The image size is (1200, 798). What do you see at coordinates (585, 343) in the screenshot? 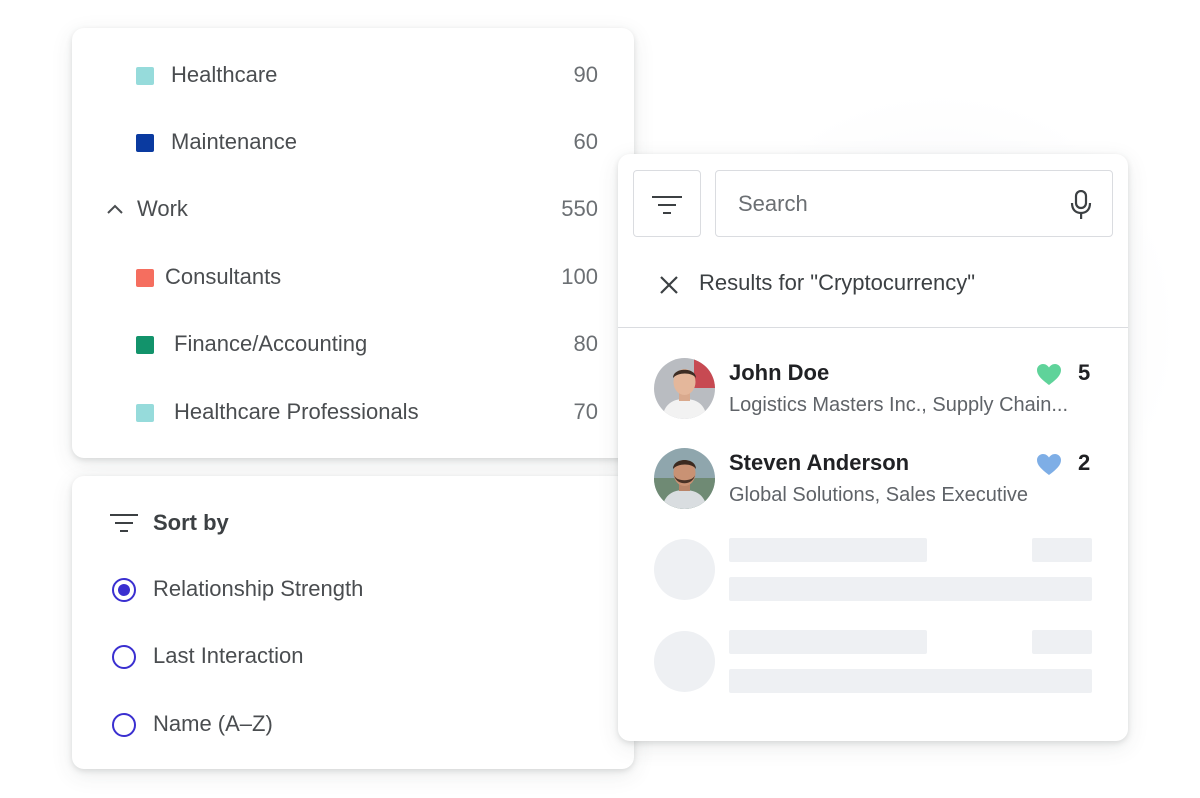
I see `category-count: 80` at bounding box center [585, 343].